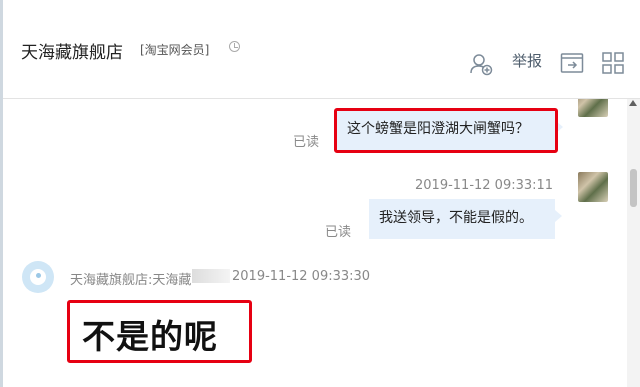  I want to click on apps-grid-icon, so click(613, 65).